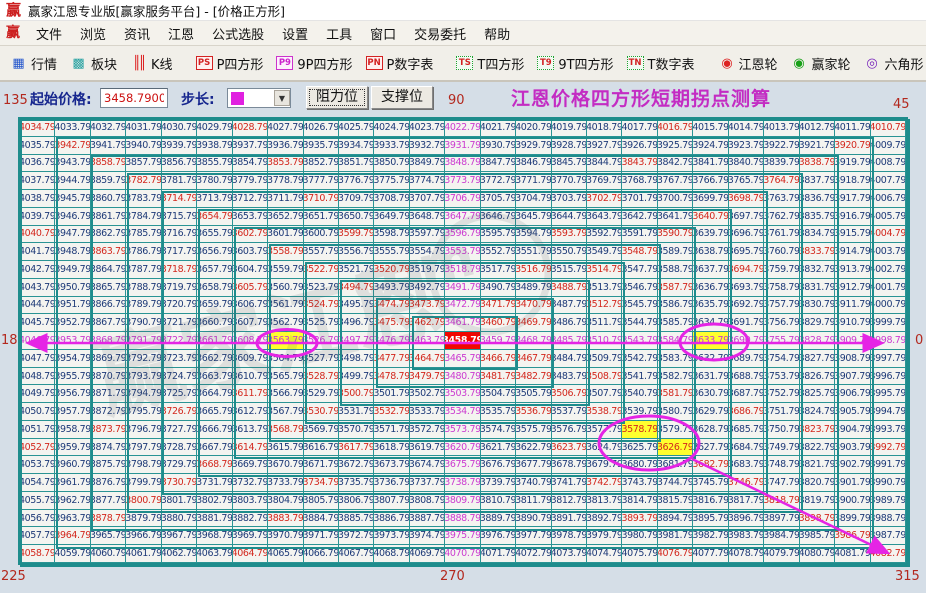 This screenshot has width=926, height=593. Describe the element at coordinates (250, 500) in the screenshot. I see `grid-cell: 3803.79` at that location.